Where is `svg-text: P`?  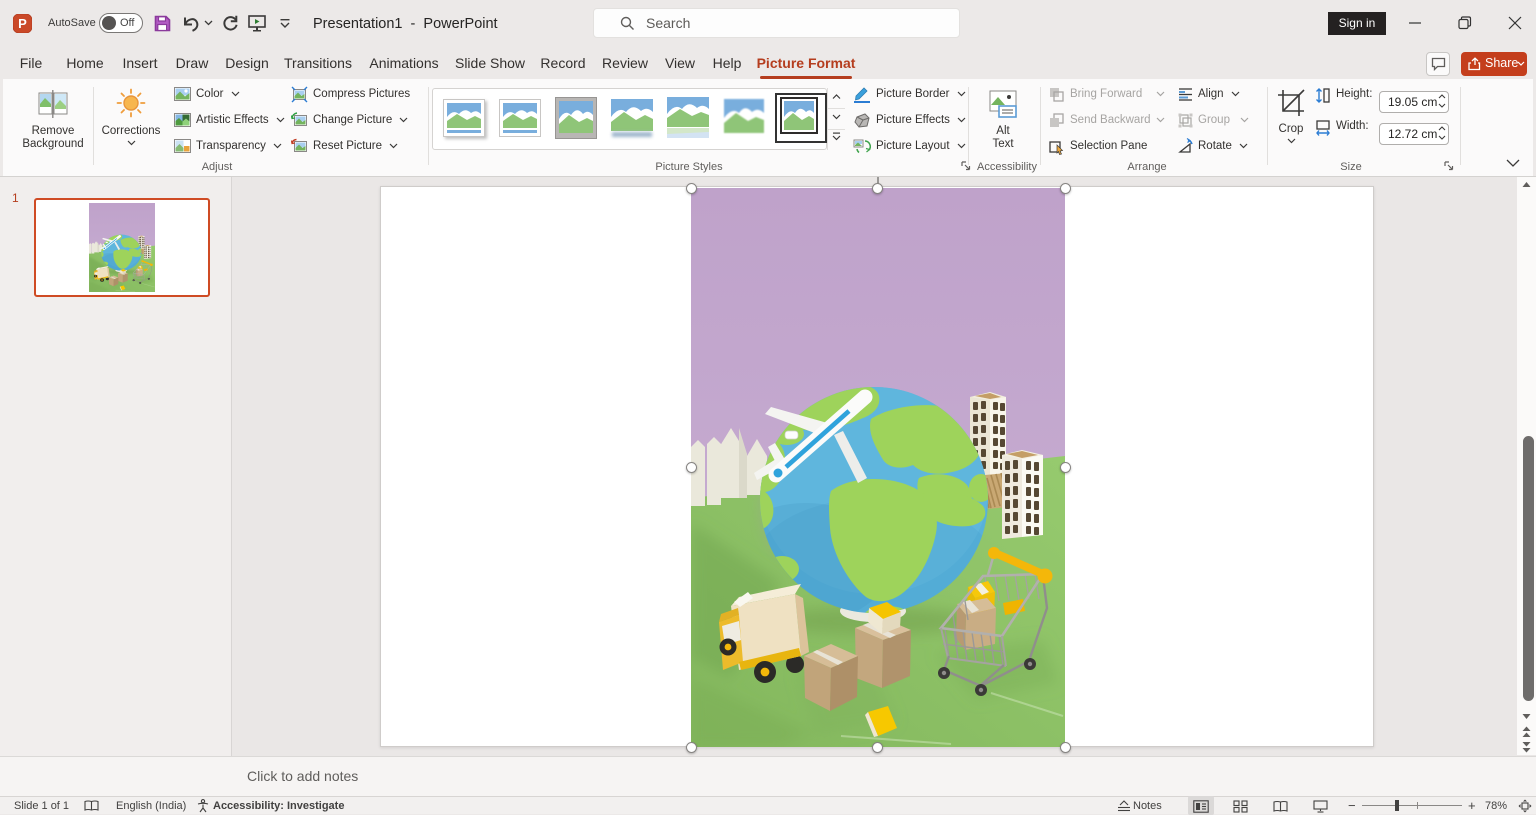
svg-text: P is located at coordinates (22, 23).